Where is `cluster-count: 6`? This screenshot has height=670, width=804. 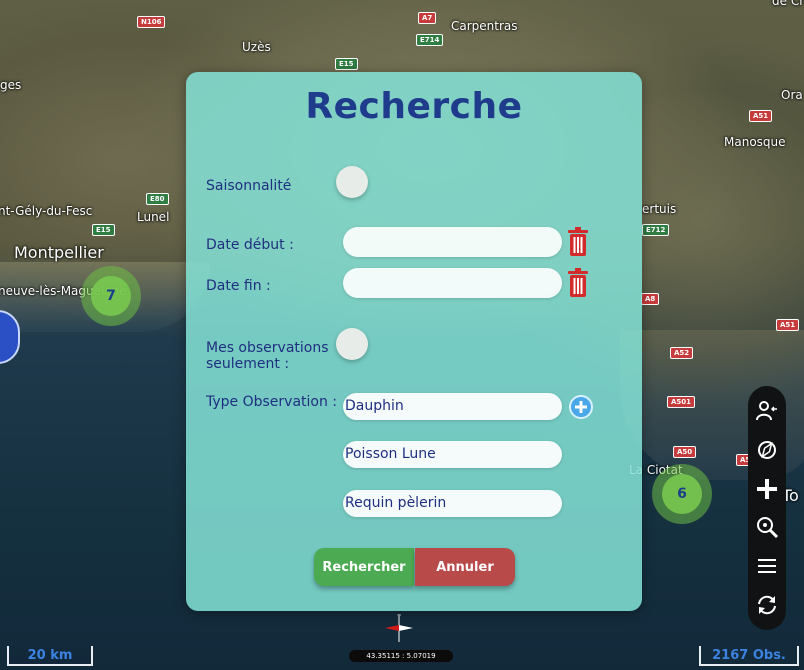 cluster-count: 6 is located at coordinates (682, 494).